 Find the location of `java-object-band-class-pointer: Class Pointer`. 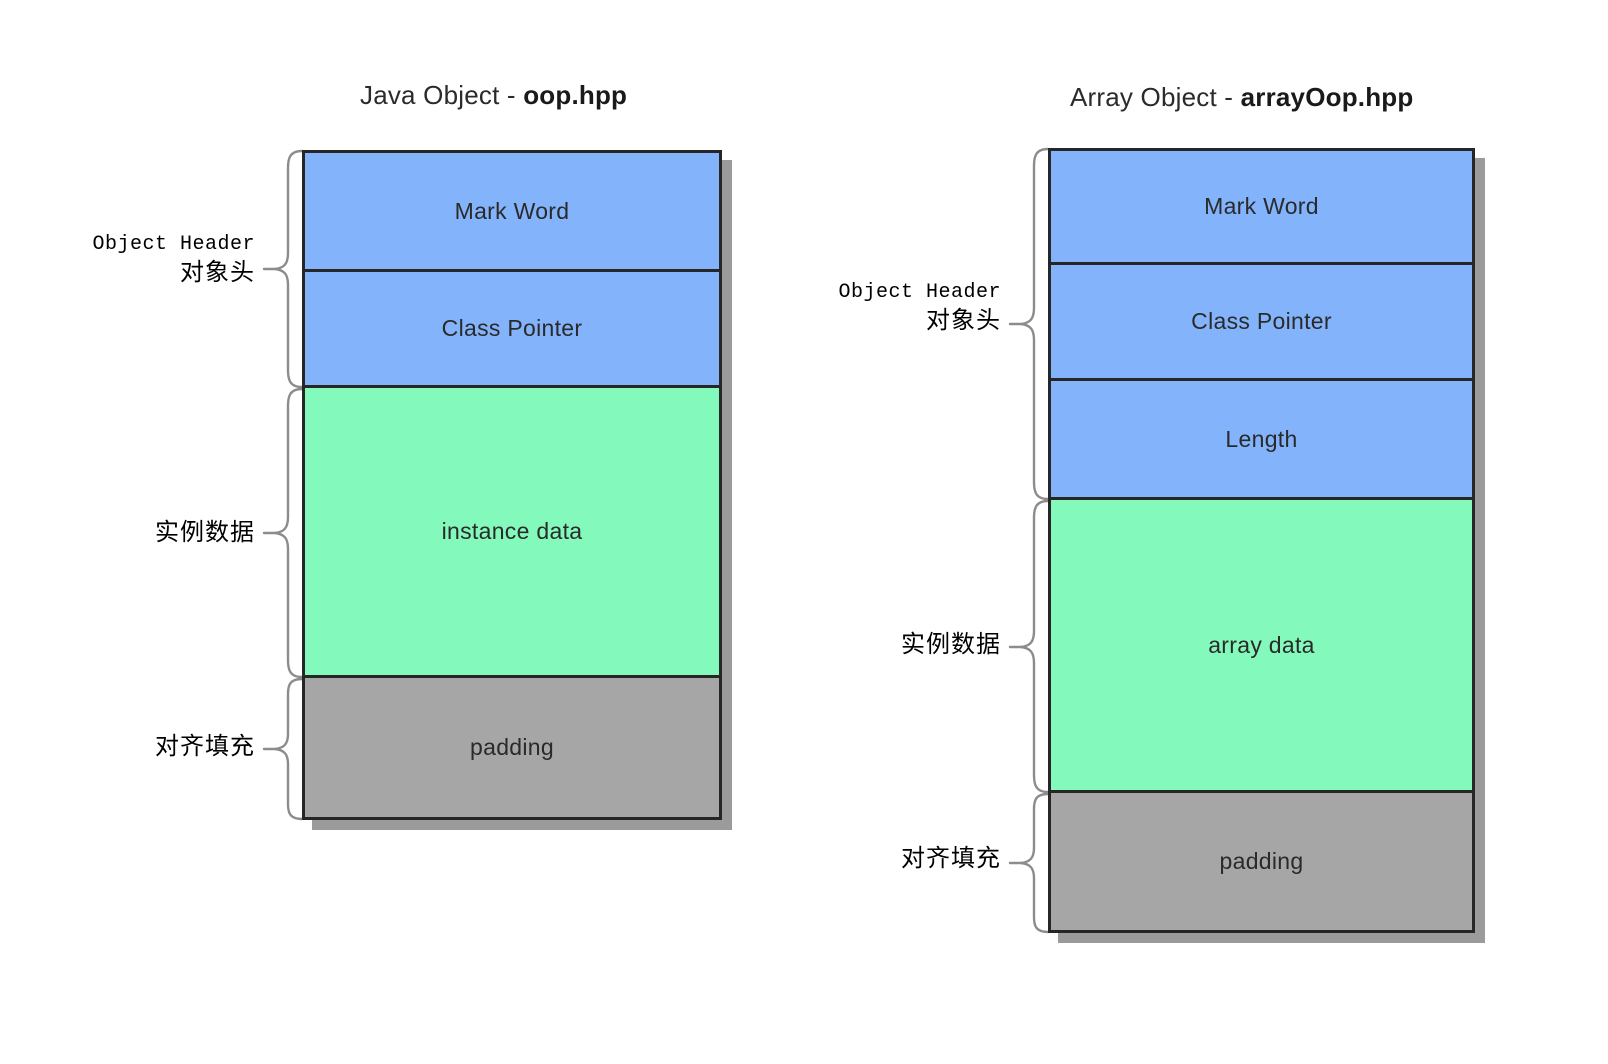

java-object-band-class-pointer: Class Pointer is located at coordinates (512, 328).